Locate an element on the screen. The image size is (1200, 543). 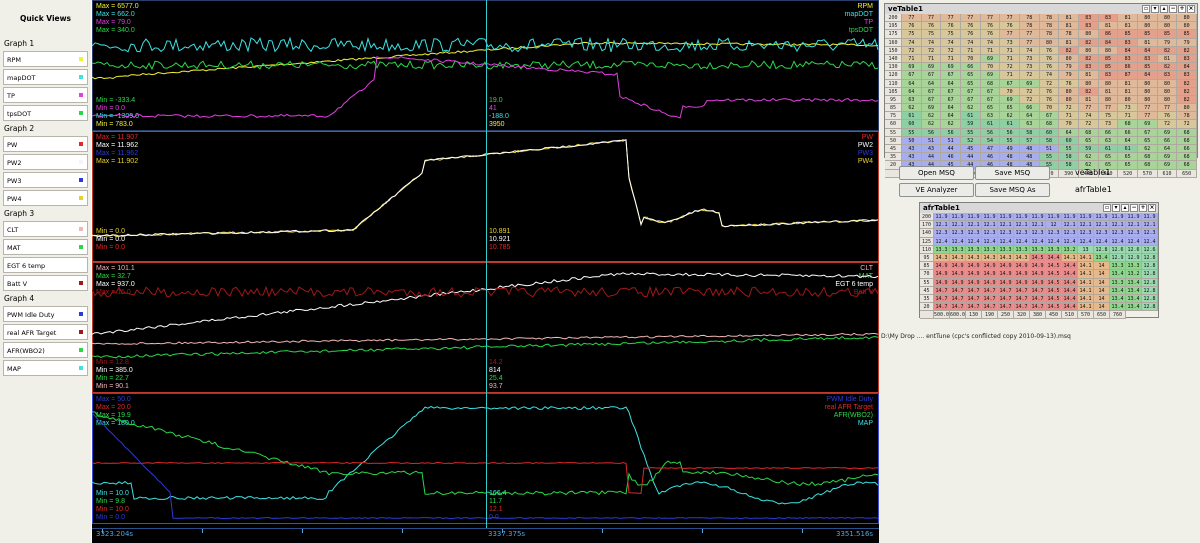
table-cell: 13.4 is located at coordinates (1102, 258).